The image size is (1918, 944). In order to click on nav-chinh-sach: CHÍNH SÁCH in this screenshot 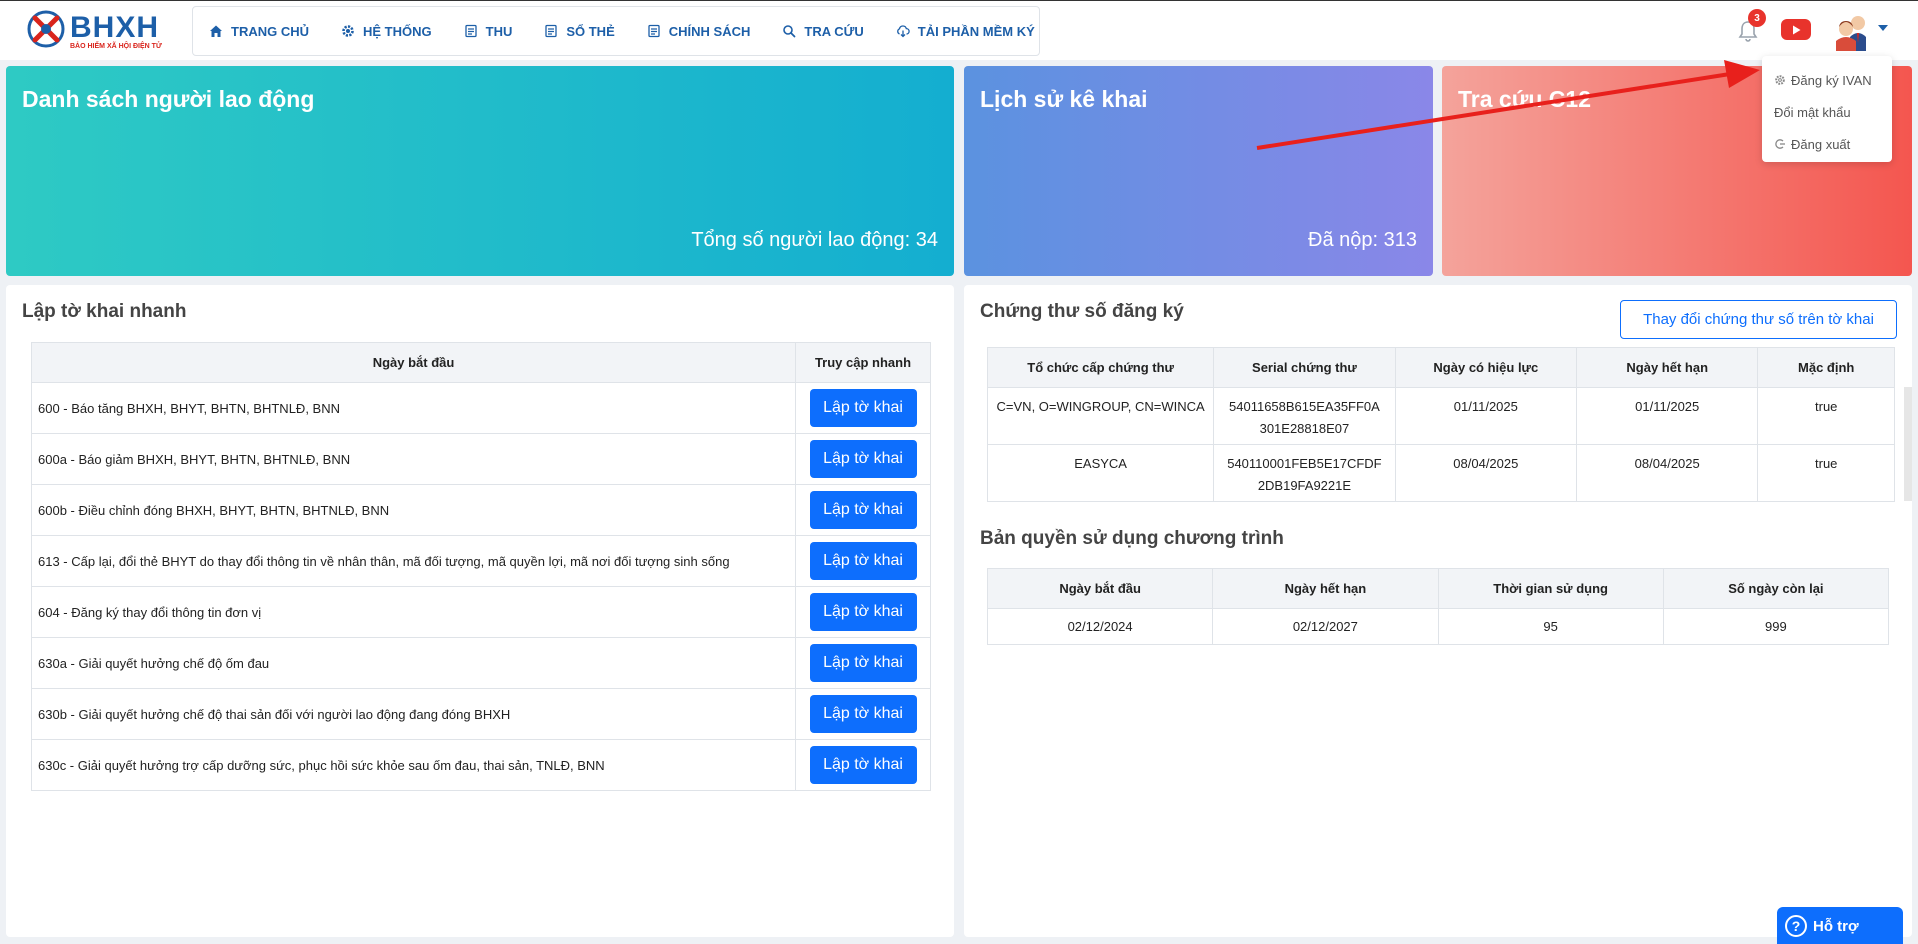, I will do `click(698, 31)`.